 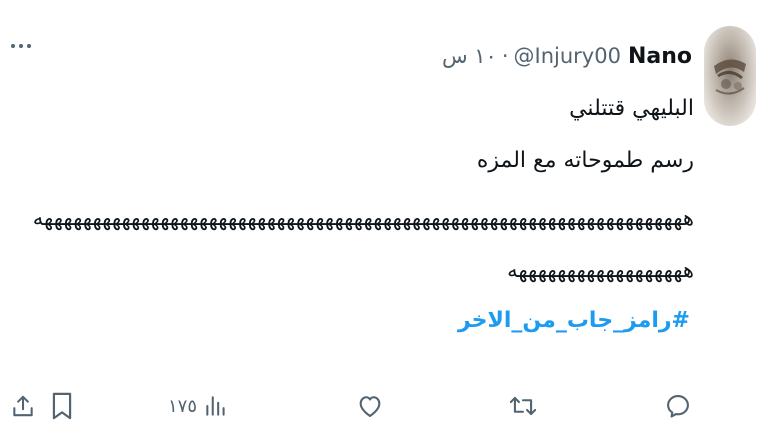 What do you see at coordinates (183, 406) in the screenshot?
I see `views-count: ١٧٥` at bounding box center [183, 406].